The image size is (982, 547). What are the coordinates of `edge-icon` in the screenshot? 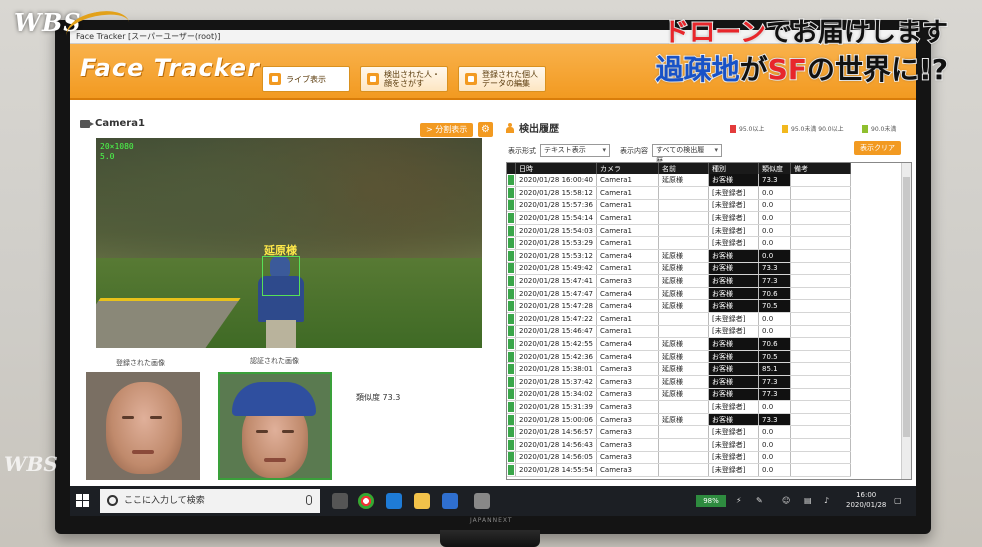 It's located at (394, 501).